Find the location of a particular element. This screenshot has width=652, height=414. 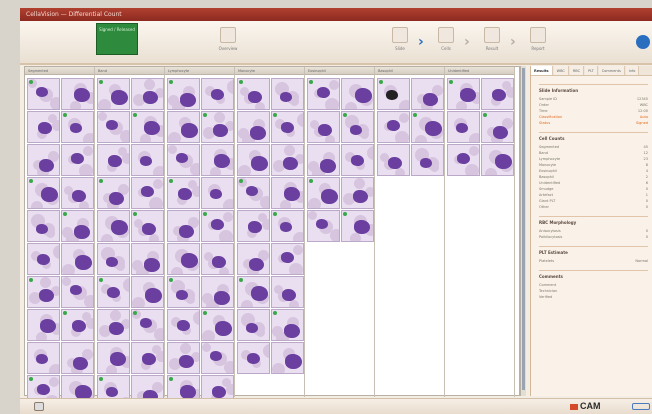

report-button: Report is located at coordinates (538, 42).